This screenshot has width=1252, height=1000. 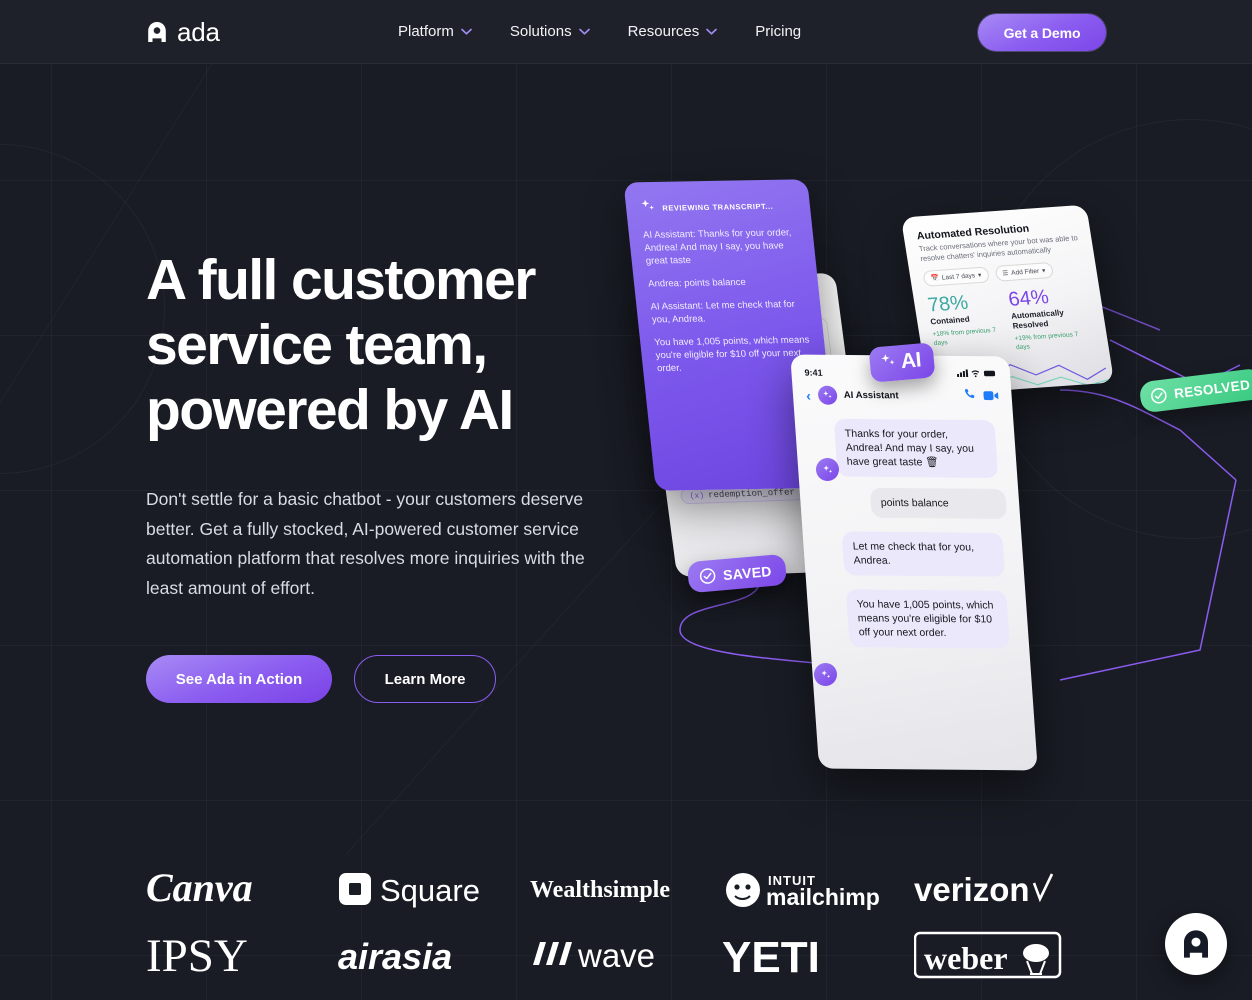 What do you see at coordinates (540, 31) in the screenshot?
I see `nav-item-label: Solutions` at bounding box center [540, 31].